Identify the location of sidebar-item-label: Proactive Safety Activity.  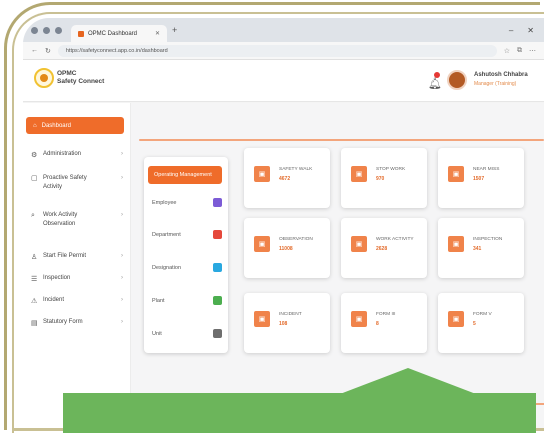
(65, 182).